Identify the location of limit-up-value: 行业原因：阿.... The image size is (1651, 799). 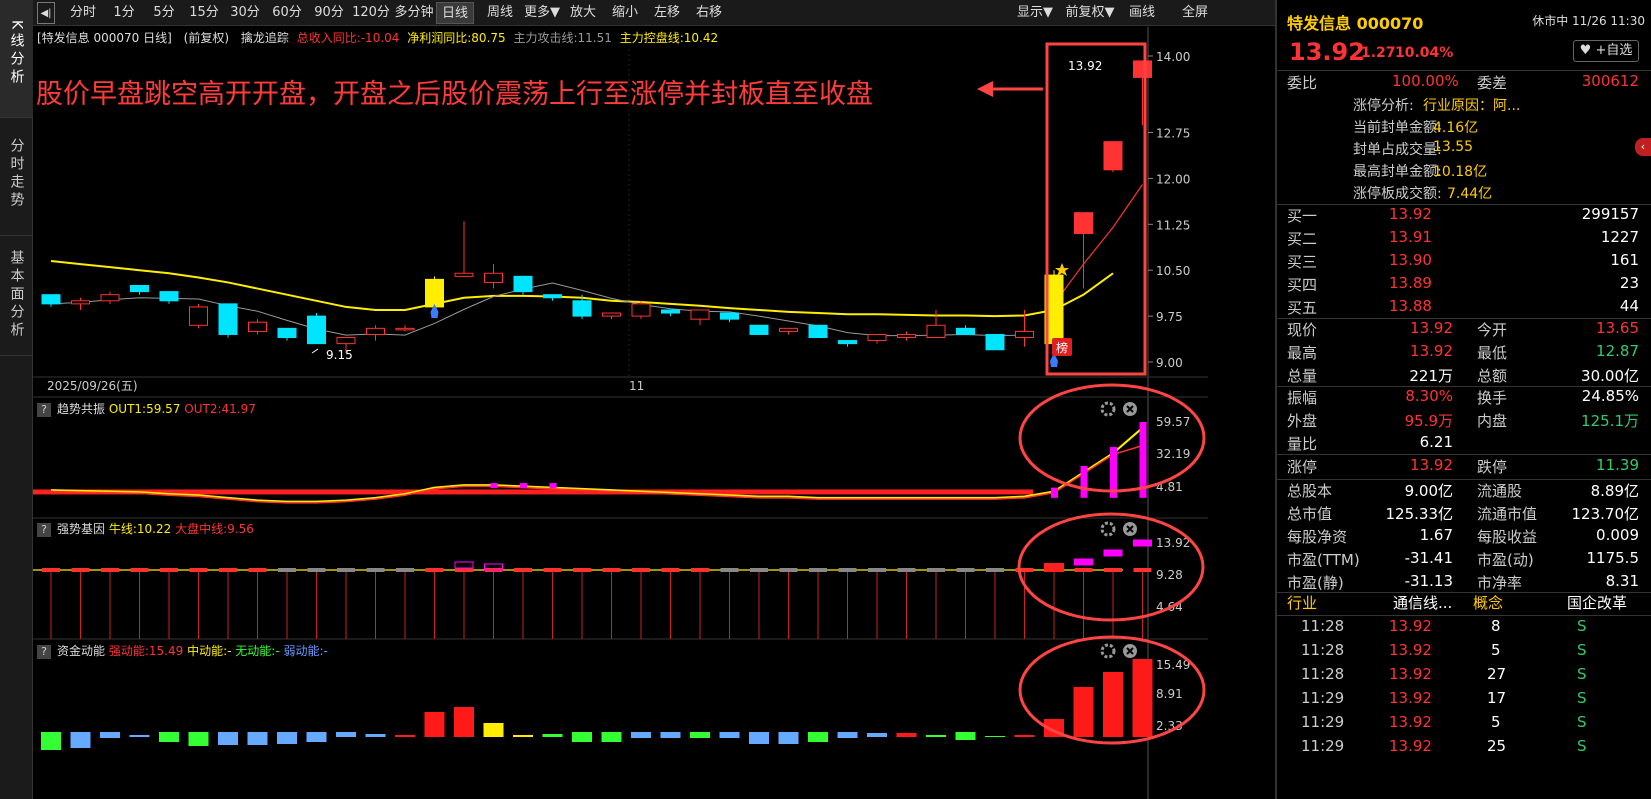
(1472, 106).